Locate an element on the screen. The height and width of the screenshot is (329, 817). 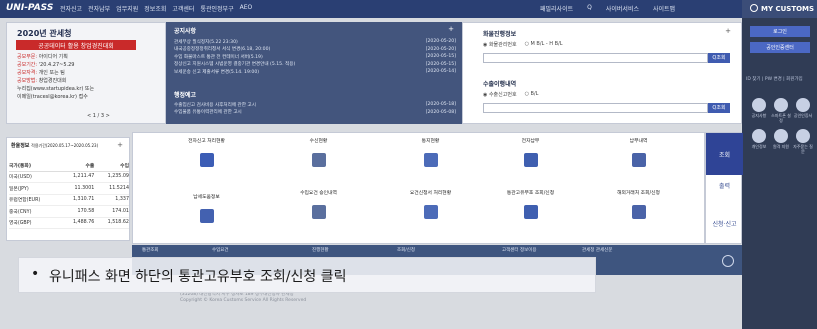
my-customs-button: MY CUSTOMS is located at coordinates (779, 9).